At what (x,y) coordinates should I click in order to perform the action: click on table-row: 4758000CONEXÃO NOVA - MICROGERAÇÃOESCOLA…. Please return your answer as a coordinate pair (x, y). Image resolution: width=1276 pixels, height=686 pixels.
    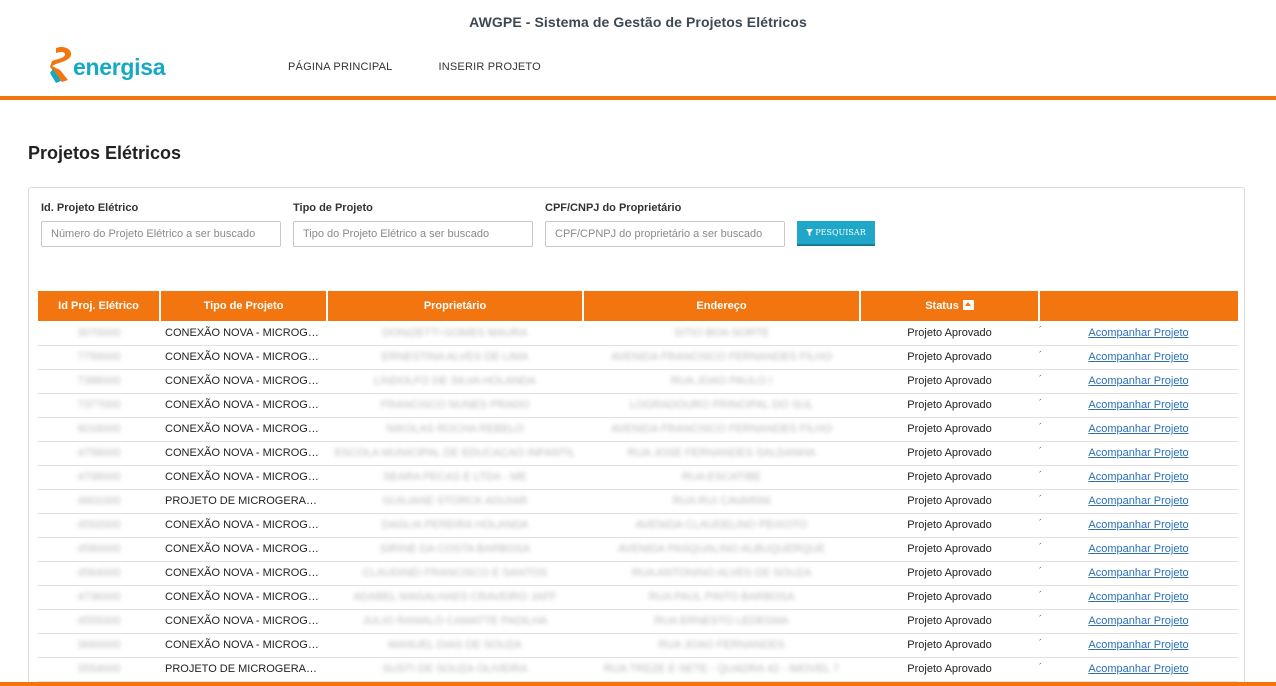
    Looking at the image, I should click on (638, 453).